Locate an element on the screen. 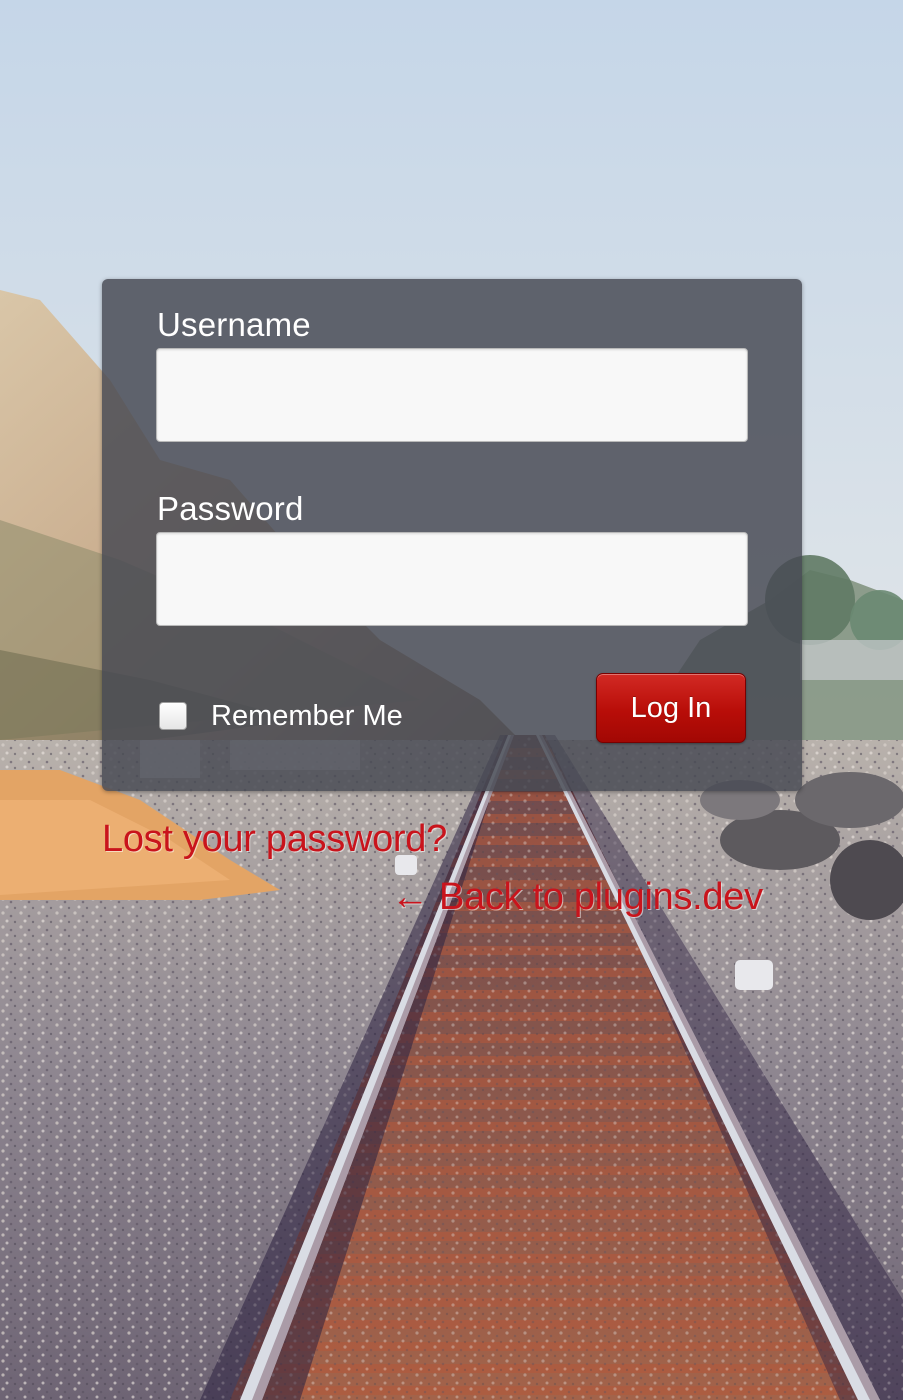 Image resolution: width=903 pixels, height=1400 pixels. back-to-site-link: ← Back to plugins.dev is located at coordinates (577, 897).